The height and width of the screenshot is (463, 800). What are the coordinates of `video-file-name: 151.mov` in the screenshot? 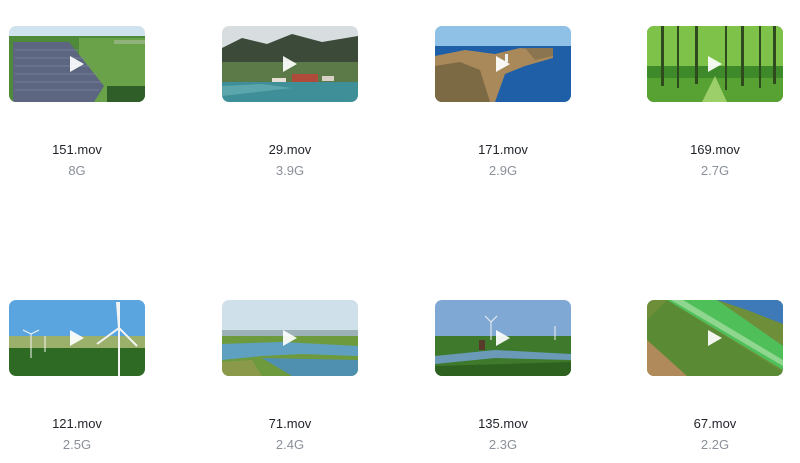 It's located at (77, 149).